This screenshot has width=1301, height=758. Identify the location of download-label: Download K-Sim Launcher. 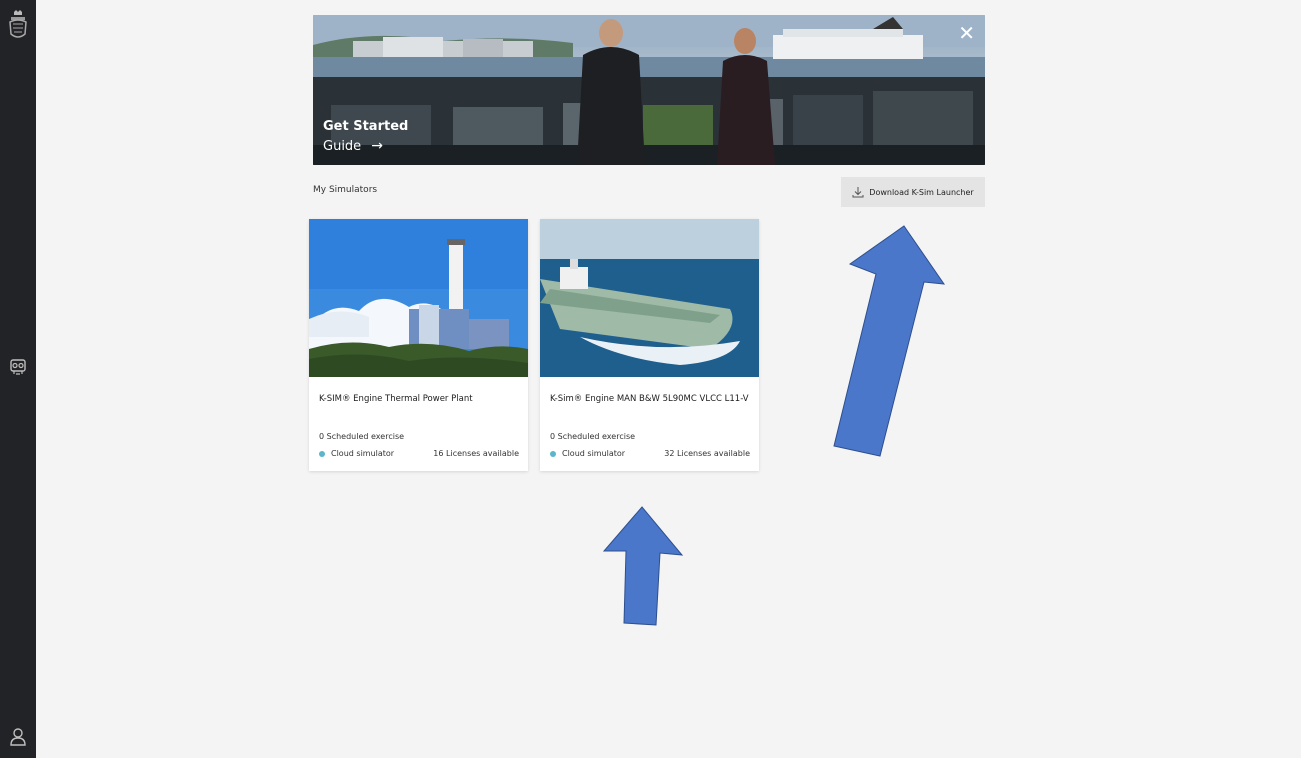
(921, 192).